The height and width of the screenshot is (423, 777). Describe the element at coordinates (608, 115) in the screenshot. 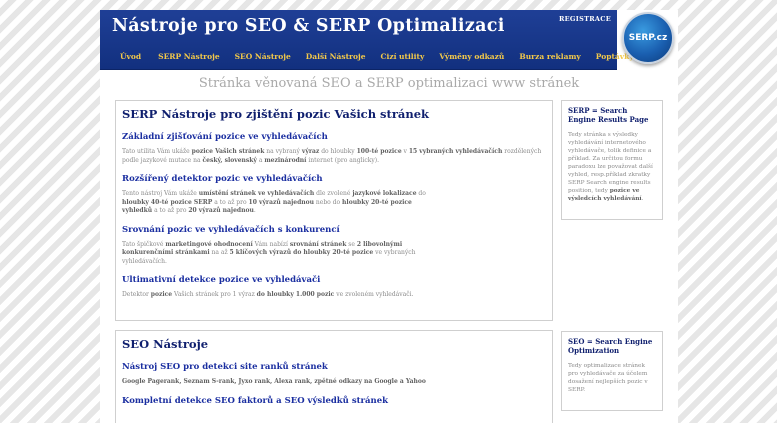

I see `serp-definition-title: SERP = Search Engine Results Page` at that location.